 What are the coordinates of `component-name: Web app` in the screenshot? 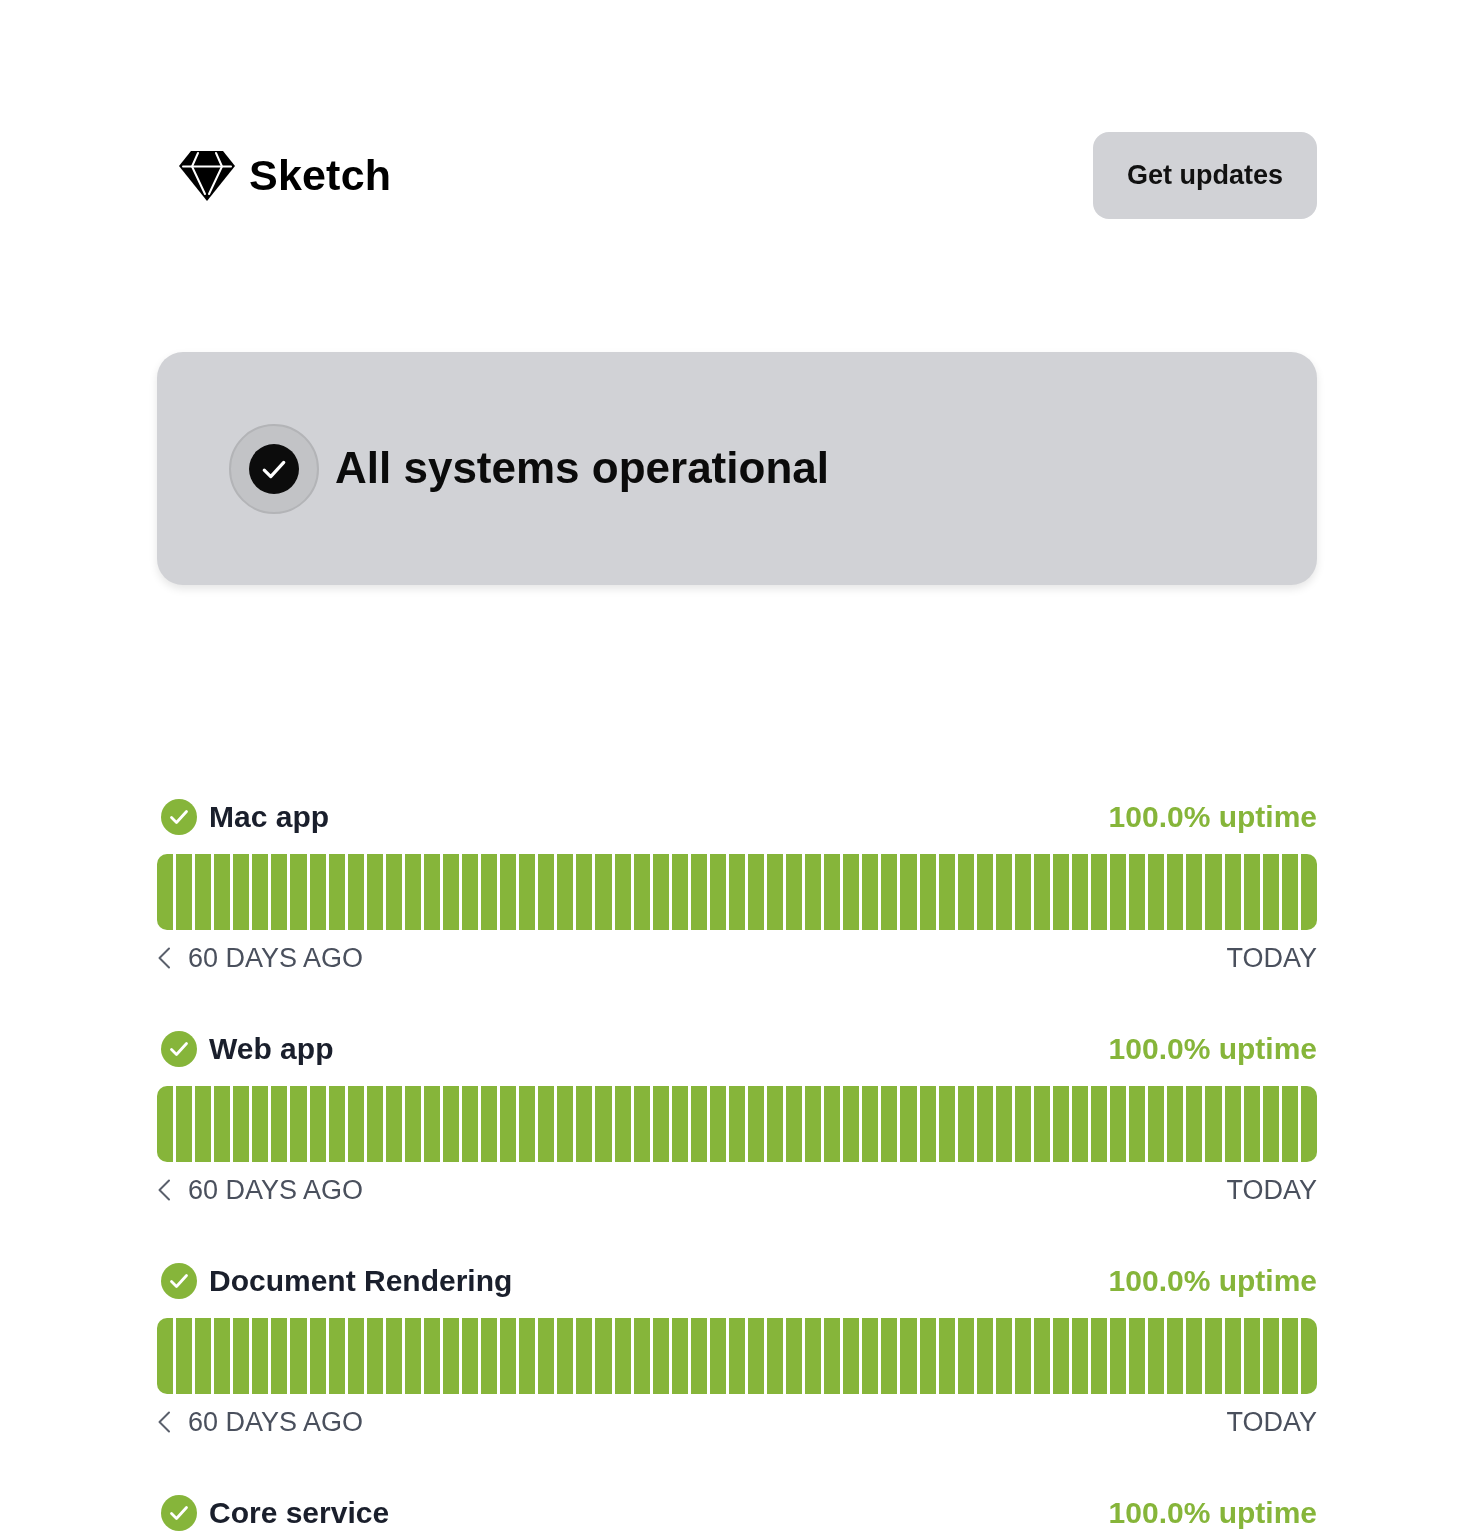 It's located at (271, 1049).